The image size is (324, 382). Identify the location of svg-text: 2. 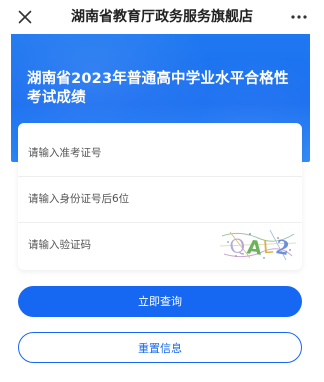
(282, 248).